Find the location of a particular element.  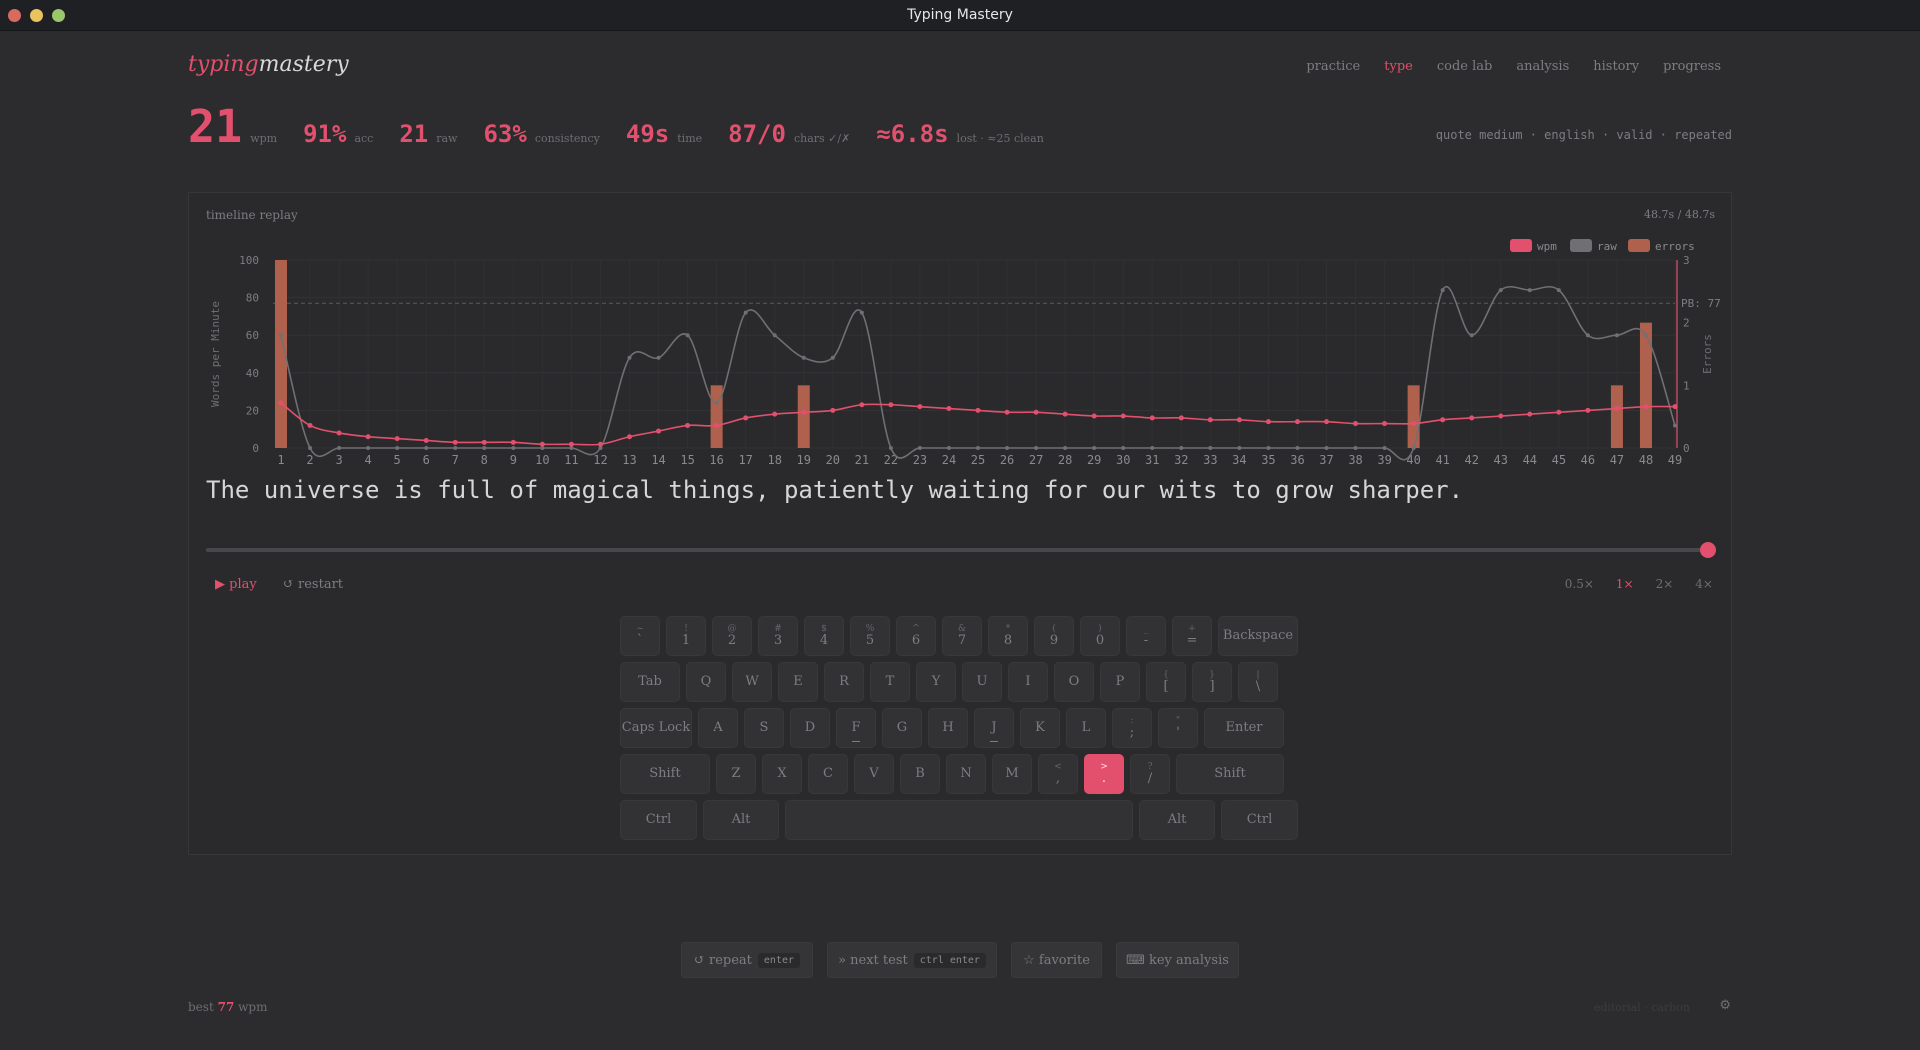

replay-slider-thumb is located at coordinates (1708, 550).